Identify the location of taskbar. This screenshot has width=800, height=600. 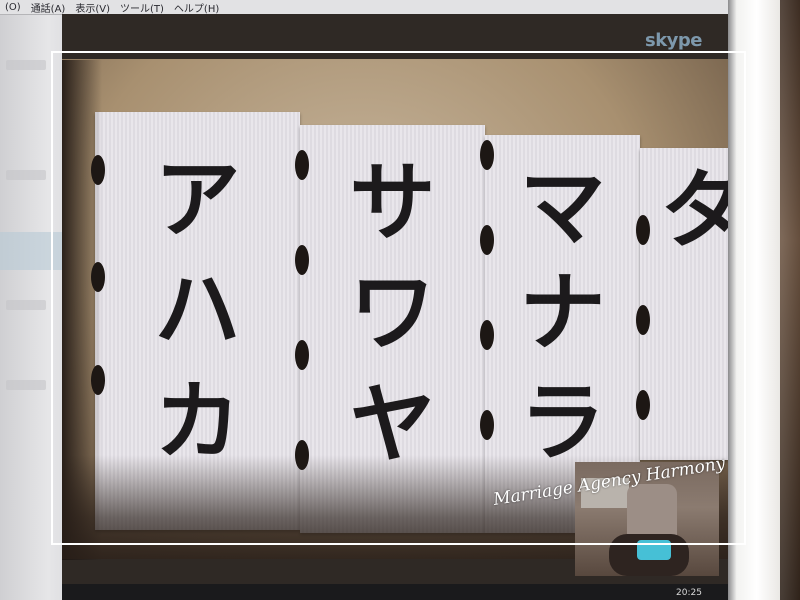
(395, 592).